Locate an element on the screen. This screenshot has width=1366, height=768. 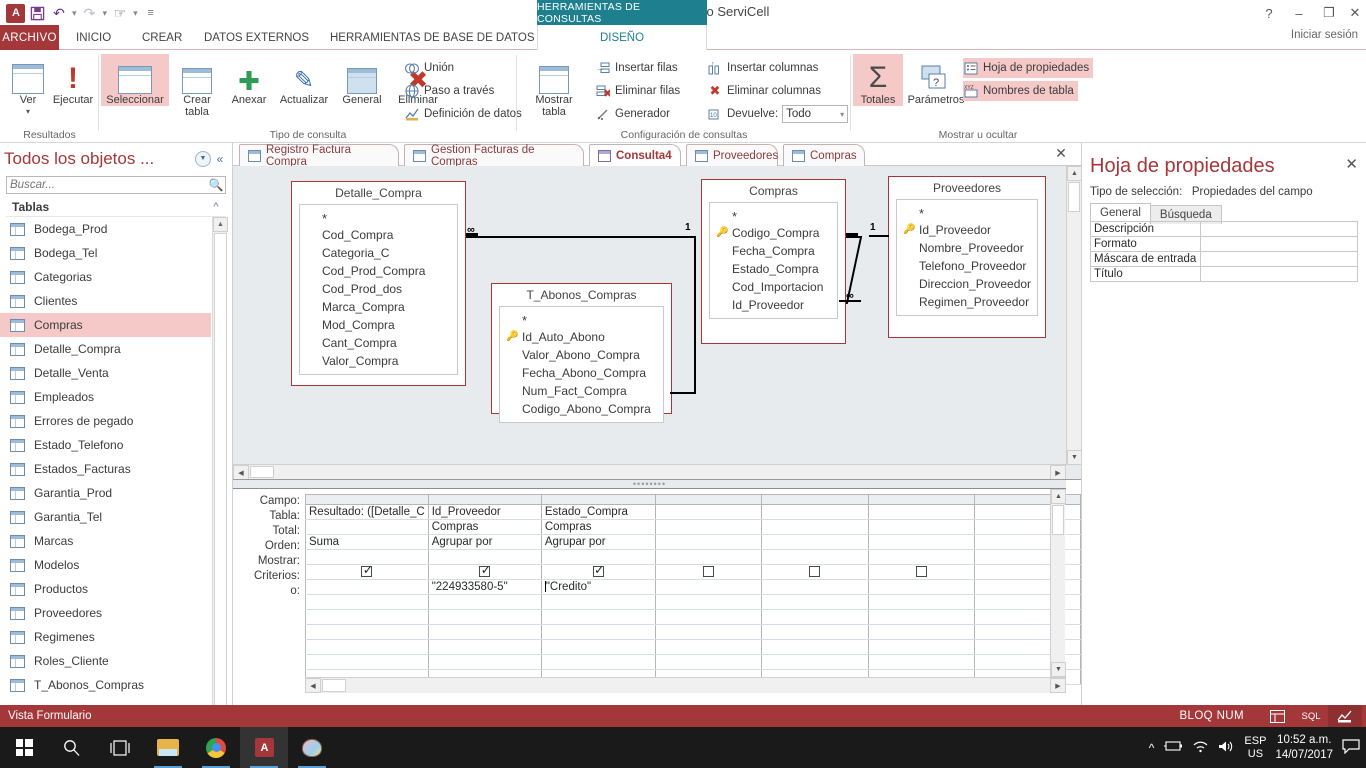
grid-cell-o is located at coordinates (598, 602).